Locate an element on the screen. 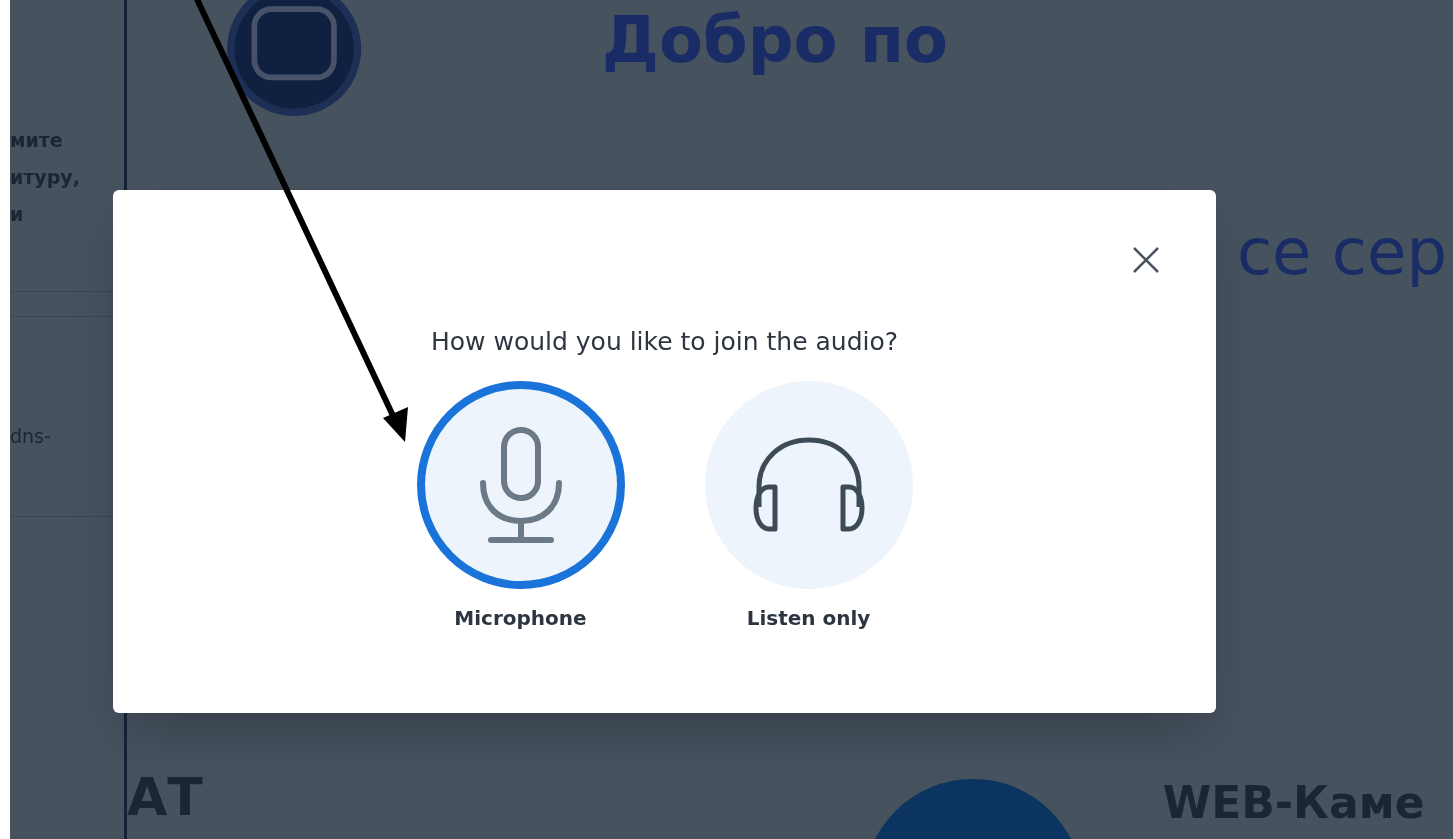 This screenshot has width=1453, height=839. audio-option-button: Listen only is located at coordinates (808, 506).